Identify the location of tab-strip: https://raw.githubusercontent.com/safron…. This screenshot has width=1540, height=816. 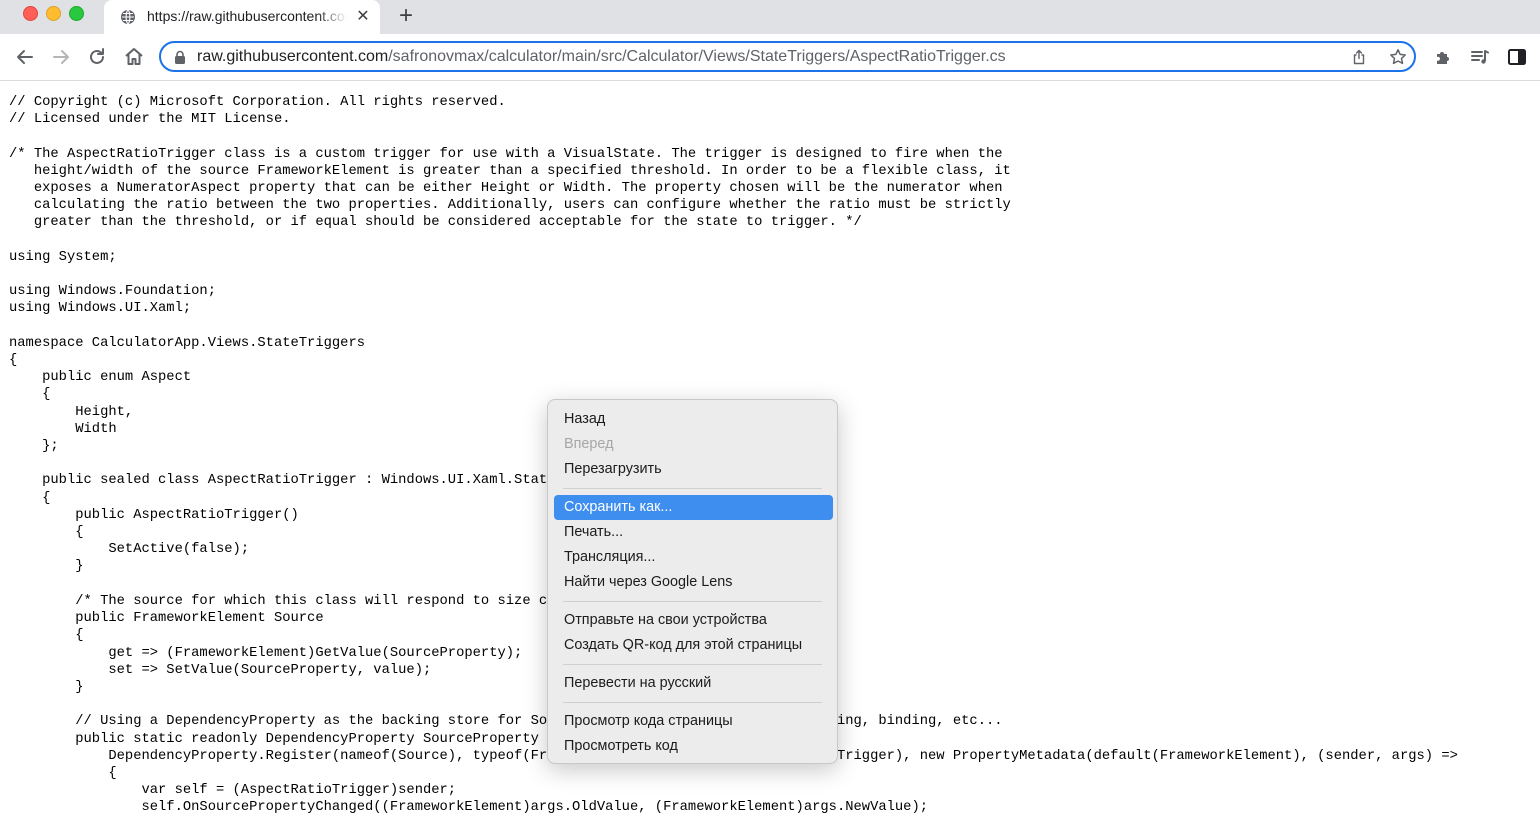
(770, 17).